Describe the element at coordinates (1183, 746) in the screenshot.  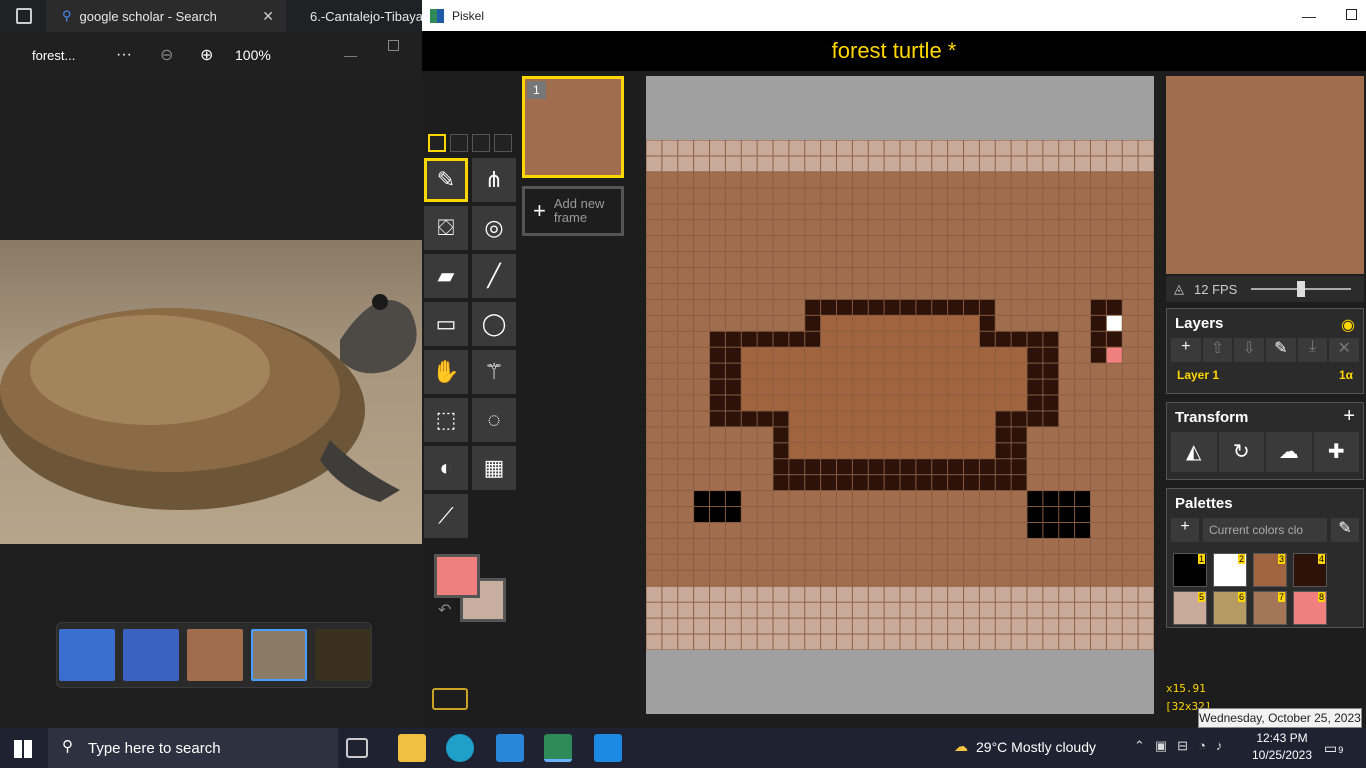
I see `tray-icons: ⌃▣⊟◔♪` at that location.